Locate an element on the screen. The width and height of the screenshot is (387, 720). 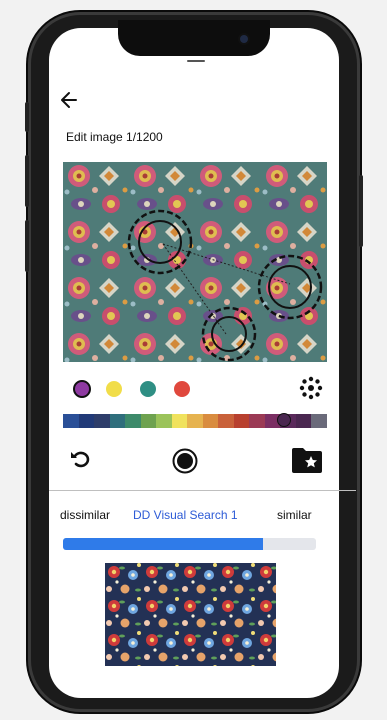
result-image is located at coordinates (190, 614).